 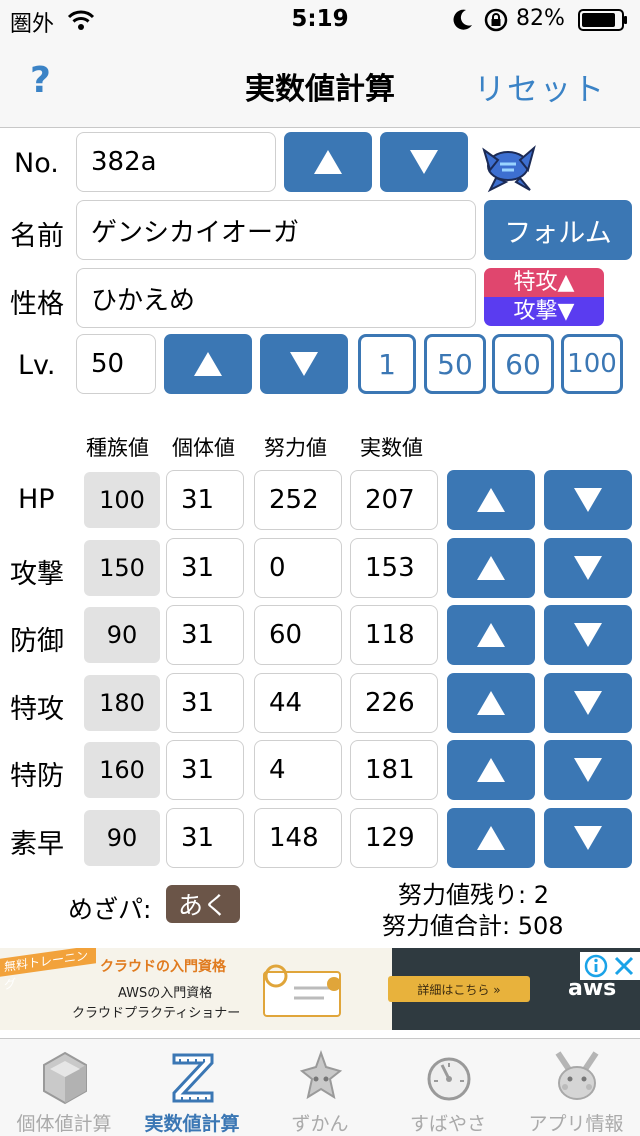 I want to click on ev-field: 44, so click(x=298, y=703).